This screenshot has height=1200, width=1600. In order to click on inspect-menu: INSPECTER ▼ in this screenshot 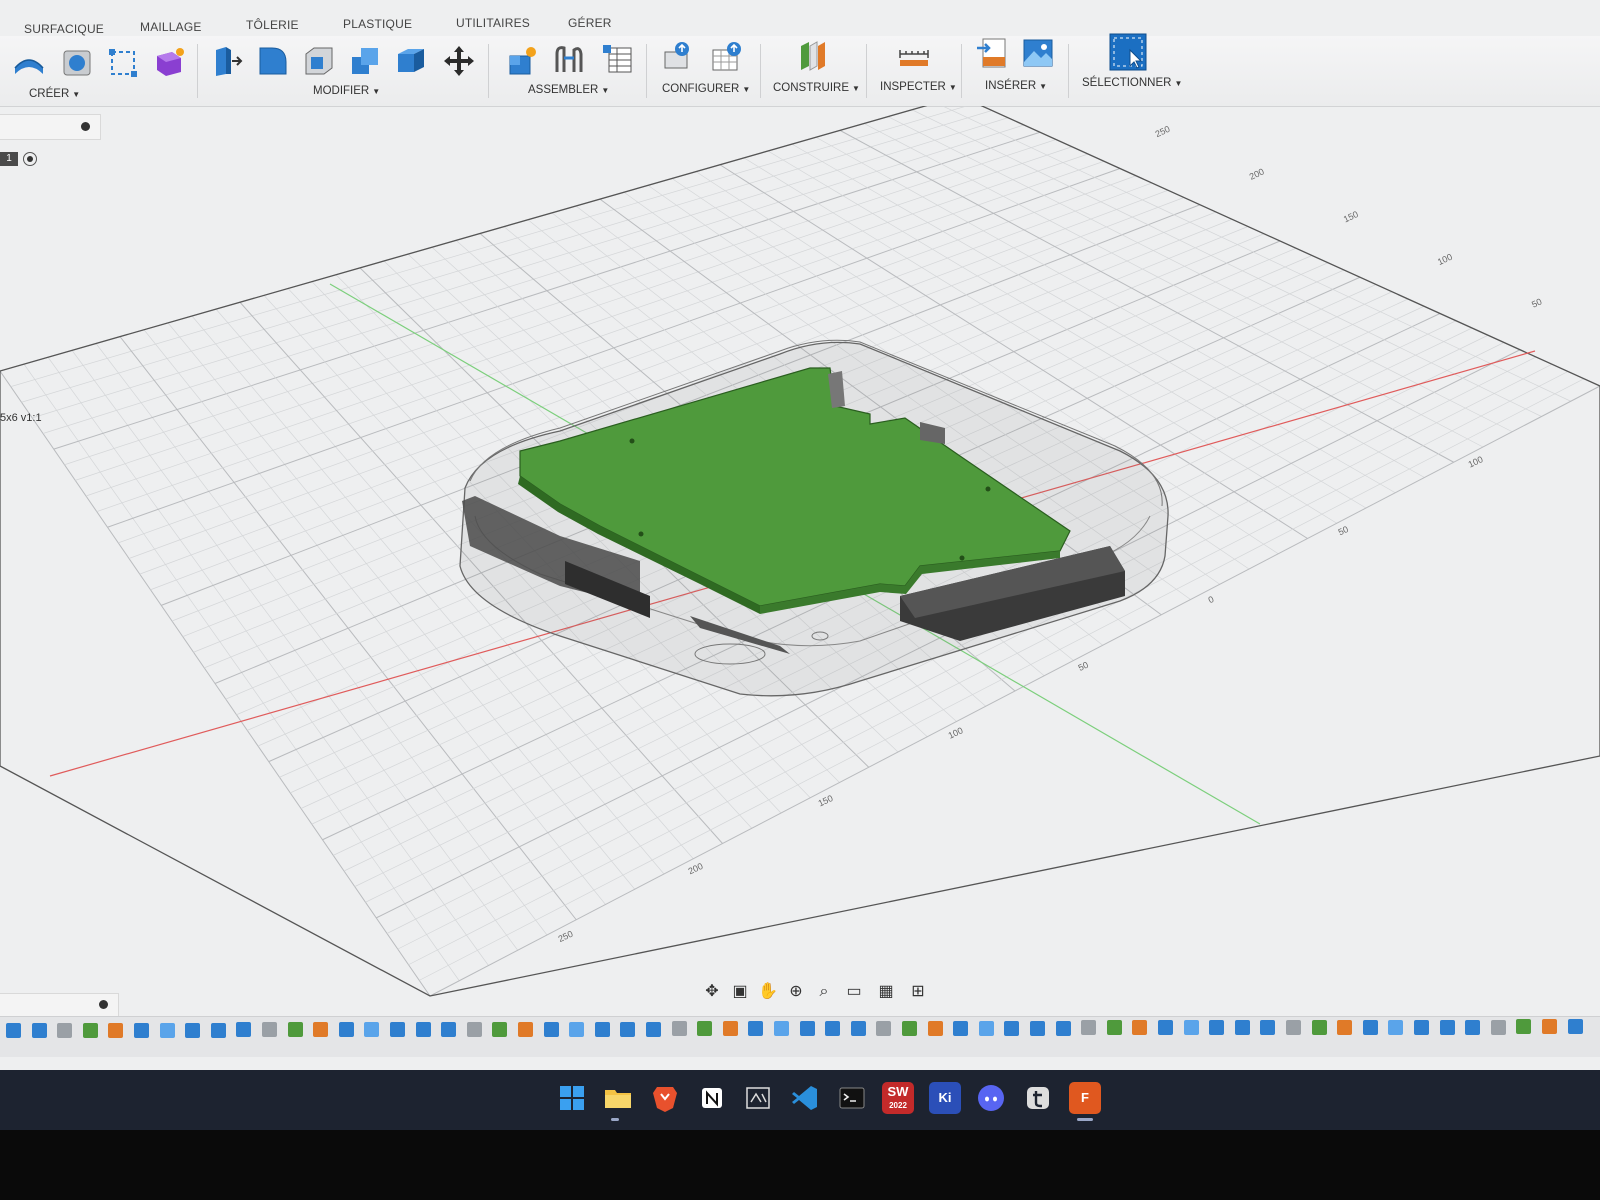, I will do `click(918, 87)`.